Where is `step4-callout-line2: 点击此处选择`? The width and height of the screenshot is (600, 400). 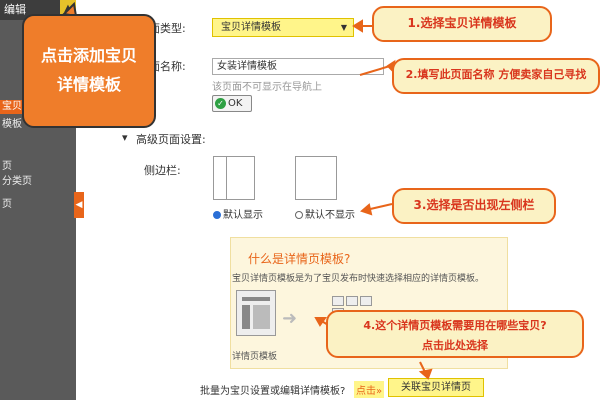
step4-callout-line2: 点击此处选择 is located at coordinates (455, 345).